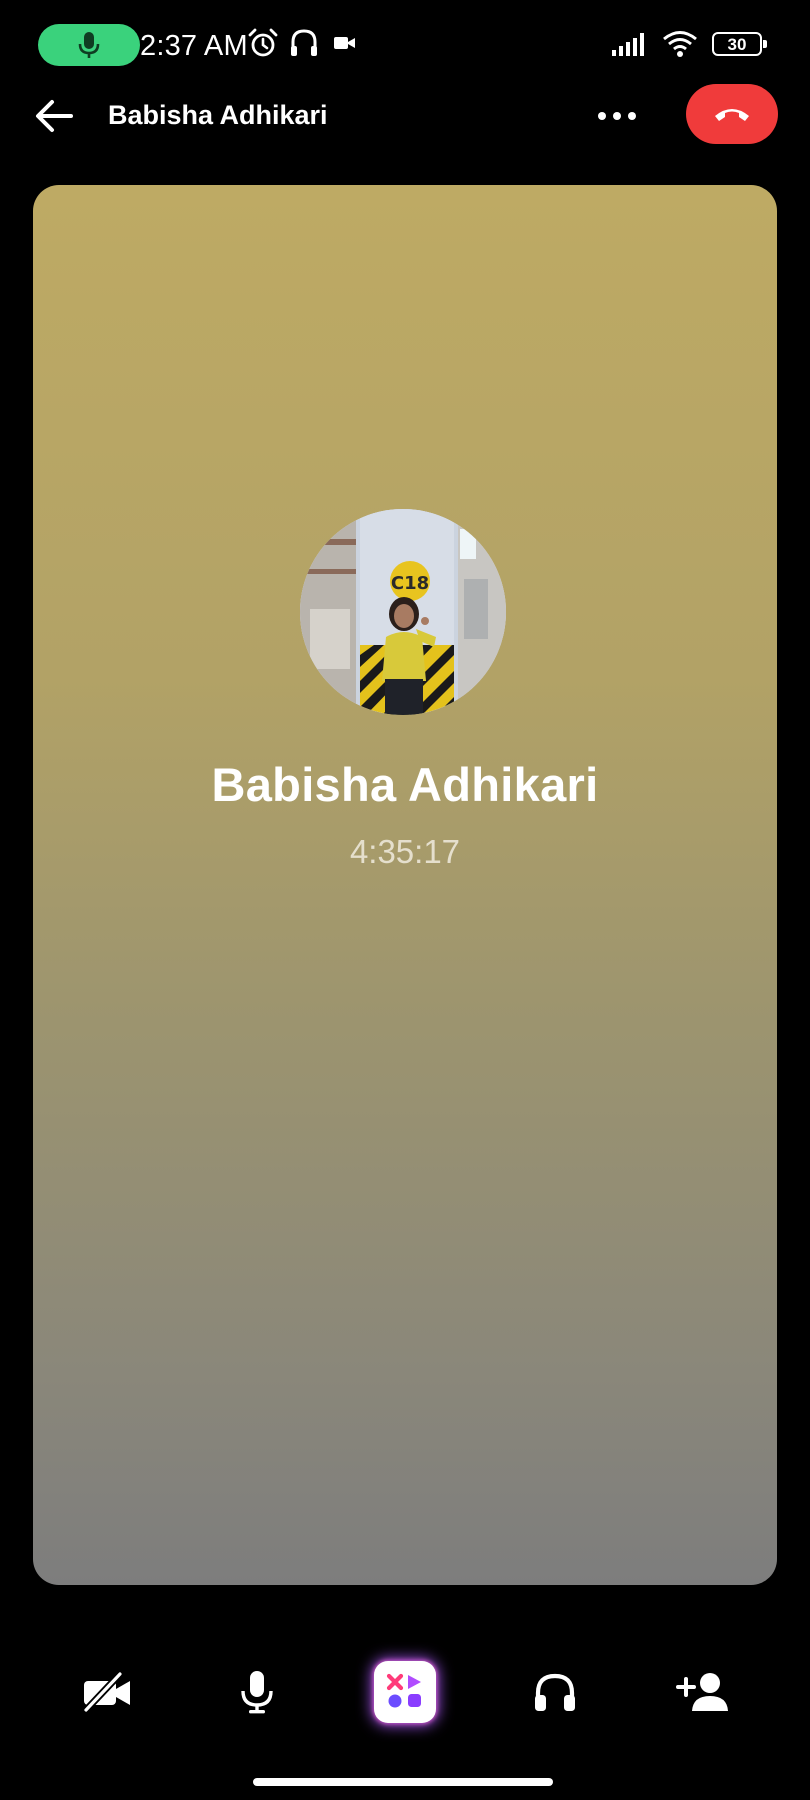 Image resolution: width=810 pixels, height=1800 pixels. I want to click on headset-icon, so click(304, 42).